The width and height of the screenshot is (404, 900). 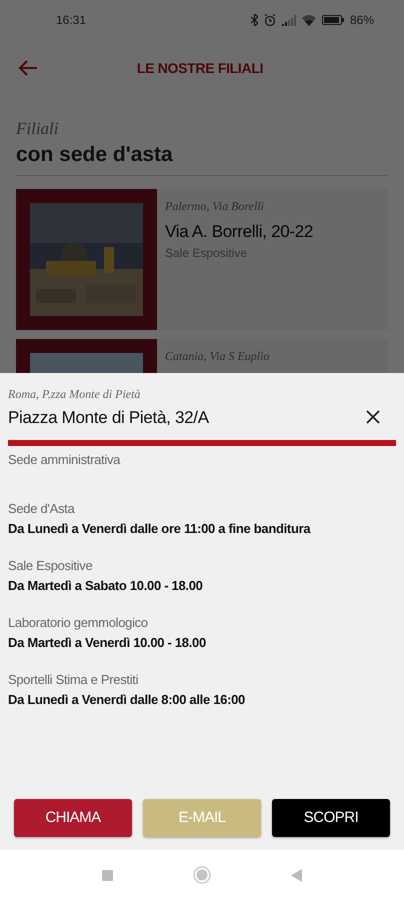 What do you see at coordinates (309, 20) in the screenshot?
I see `wifi-icon` at bounding box center [309, 20].